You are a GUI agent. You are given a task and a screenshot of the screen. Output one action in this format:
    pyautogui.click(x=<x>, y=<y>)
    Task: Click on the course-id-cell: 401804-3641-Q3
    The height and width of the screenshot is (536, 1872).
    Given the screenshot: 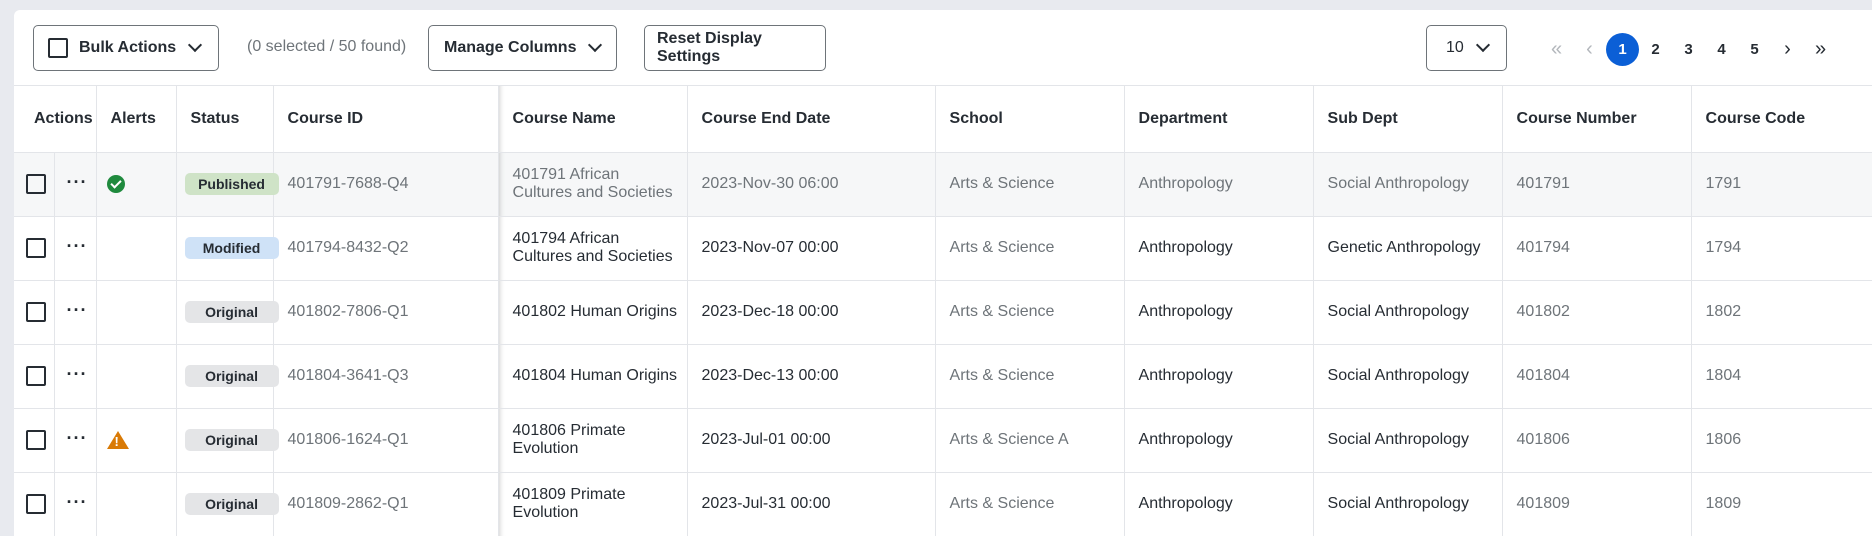 What is the action you would take?
    pyautogui.click(x=386, y=376)
    